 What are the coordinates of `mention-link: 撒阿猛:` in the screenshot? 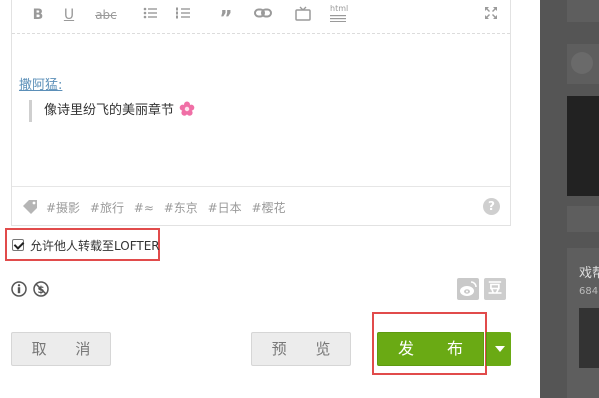 It's located at (40, 83).